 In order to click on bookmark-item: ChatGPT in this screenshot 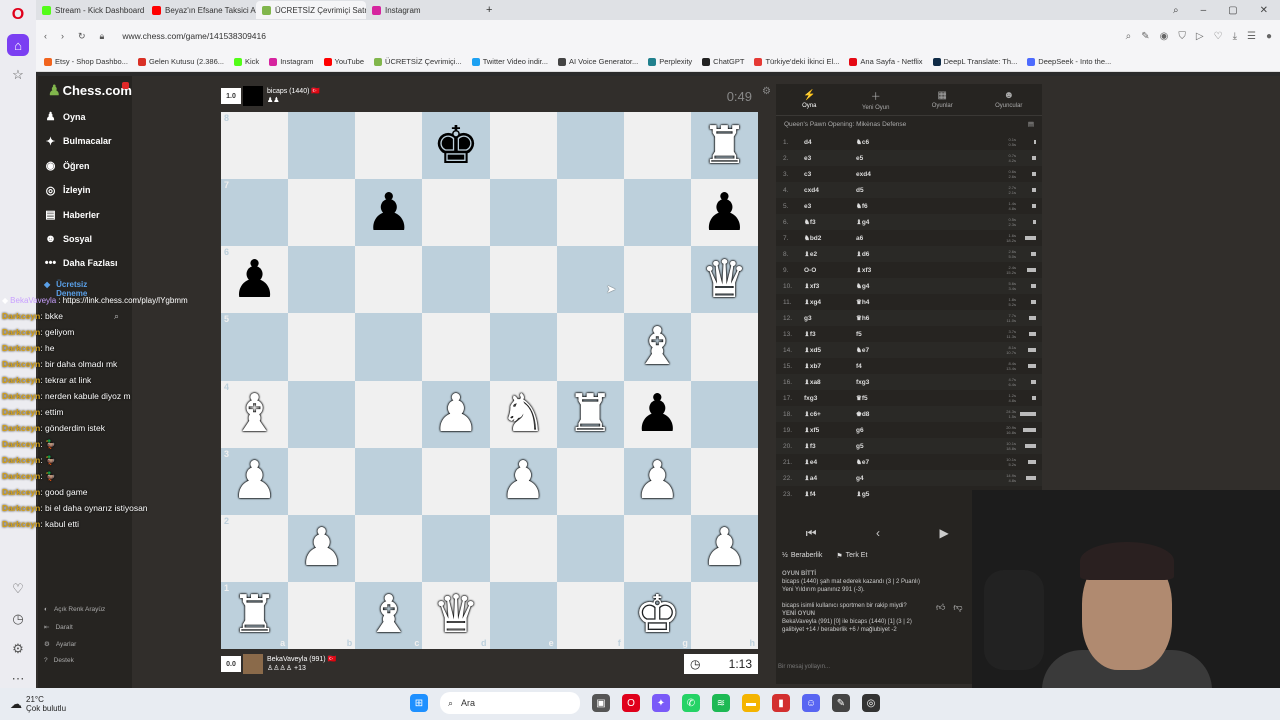, I will do `click(723, 61)`.